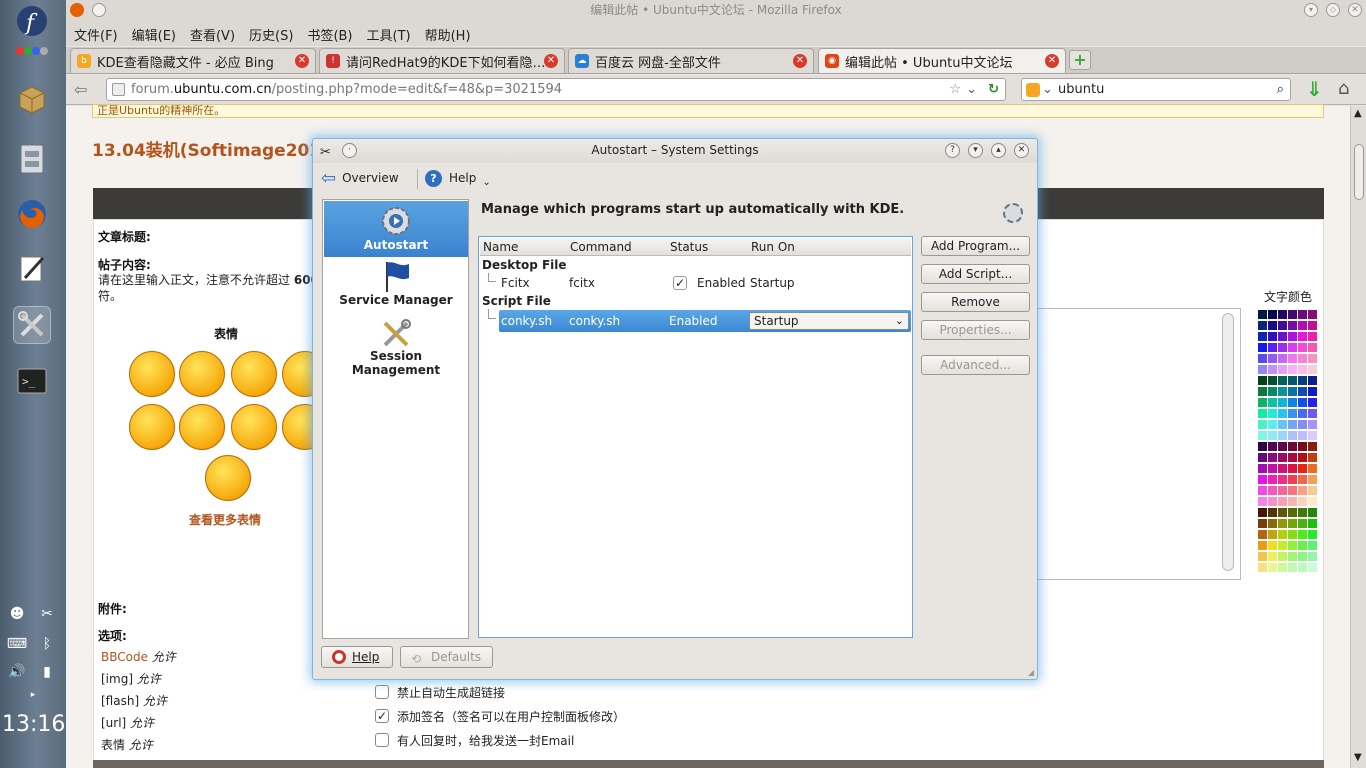  Describe the element at coordinates (1358, 113) in the screenshot. I see `scroll-up-icon: ▲` at that location.